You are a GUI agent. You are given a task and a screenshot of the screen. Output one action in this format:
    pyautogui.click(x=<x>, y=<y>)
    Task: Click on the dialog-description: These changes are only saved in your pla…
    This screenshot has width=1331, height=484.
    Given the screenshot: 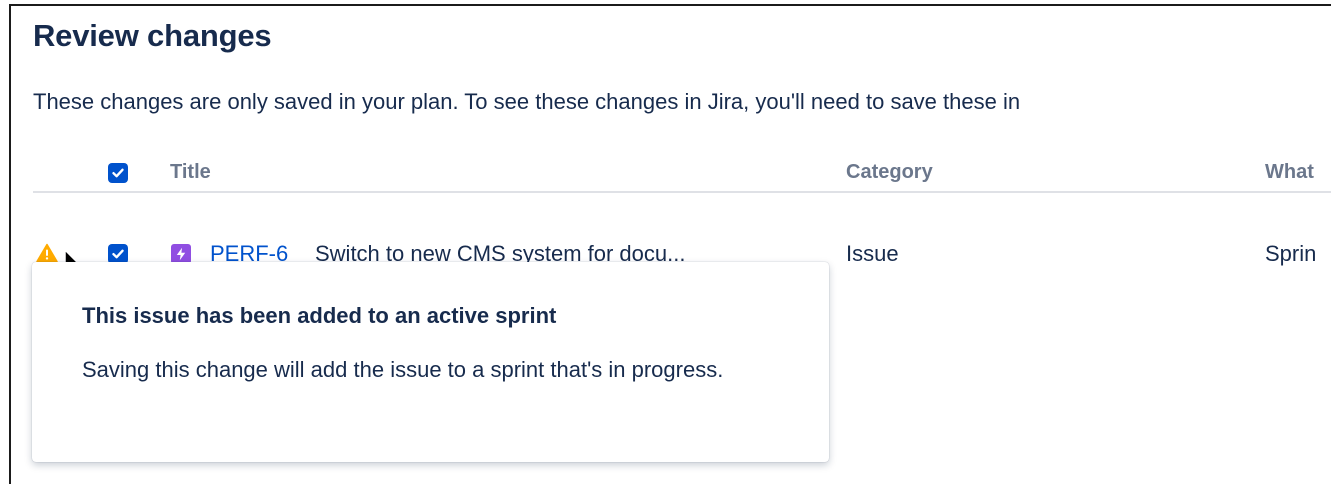 What is the action you would take?
    pyautogui.click(x=527, y=101)
    